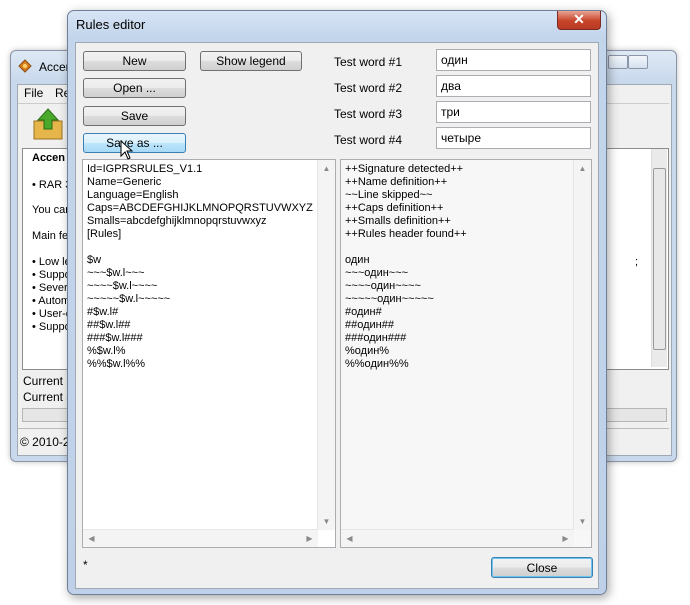  What do you see at coordinates (618, 62) in the screenshot?
I see `bg-minimize-icon` at bounding box center [618, 62].